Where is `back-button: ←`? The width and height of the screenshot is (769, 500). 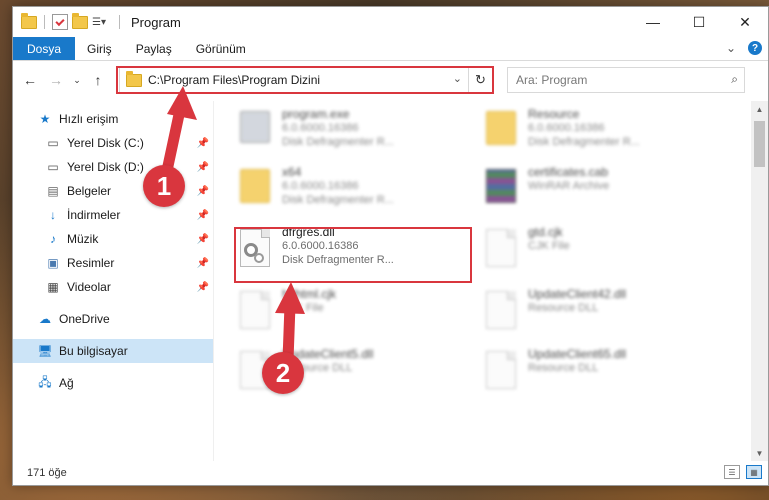 back-button: ← is located at coordinates (30, 80).